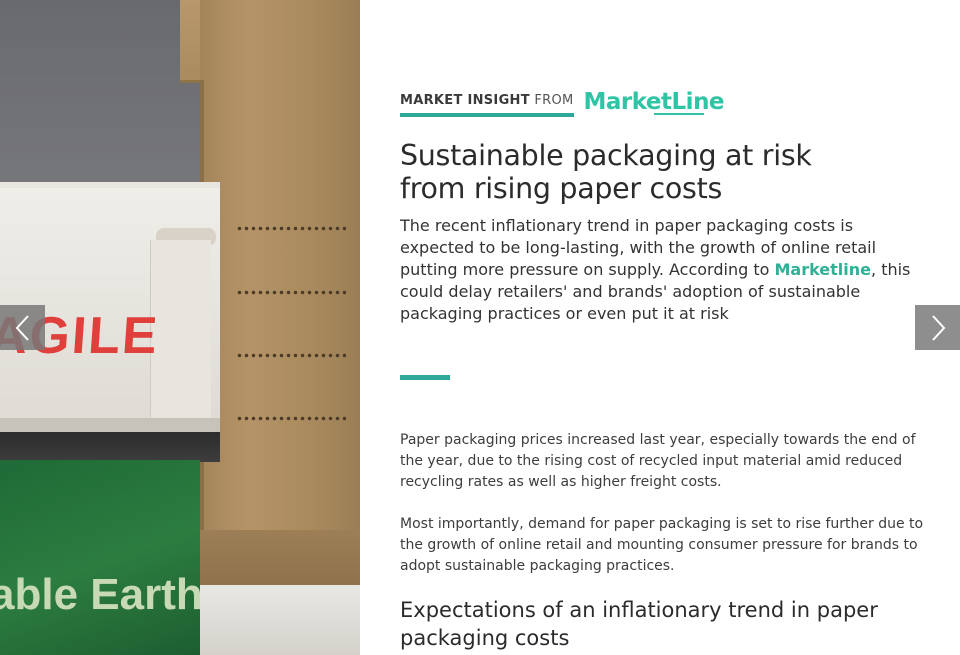 The width and height of the screenshot is (960, 655). What do you see at coordinates (180, 340) in the screenshot?
I see `tape-strip` at bounding box center [180, 340].